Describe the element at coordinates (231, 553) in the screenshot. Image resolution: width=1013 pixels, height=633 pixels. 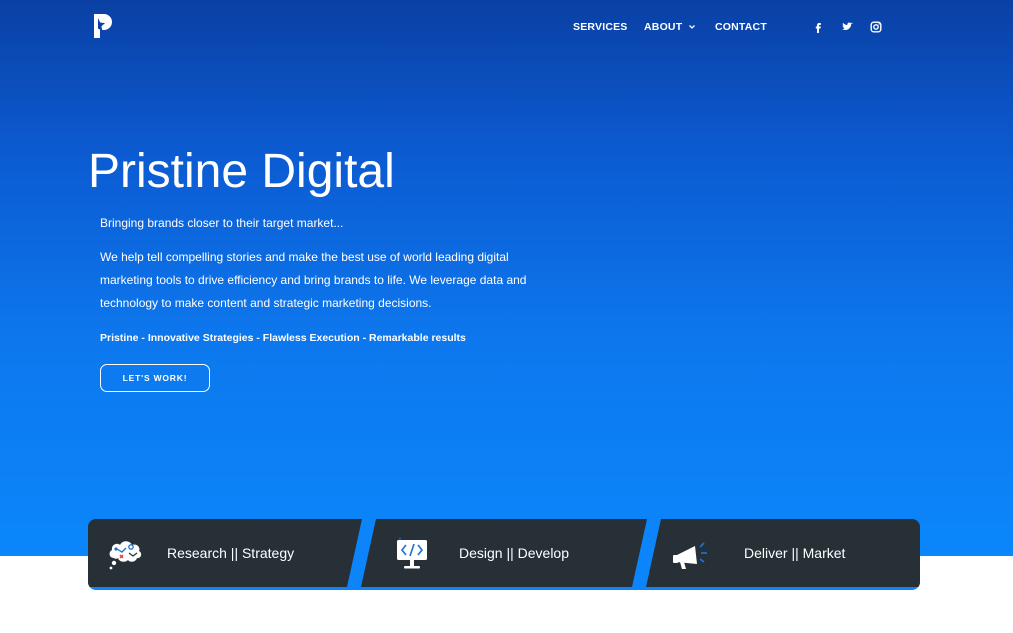
I see `feature-label: Research || Strategy` at that location.